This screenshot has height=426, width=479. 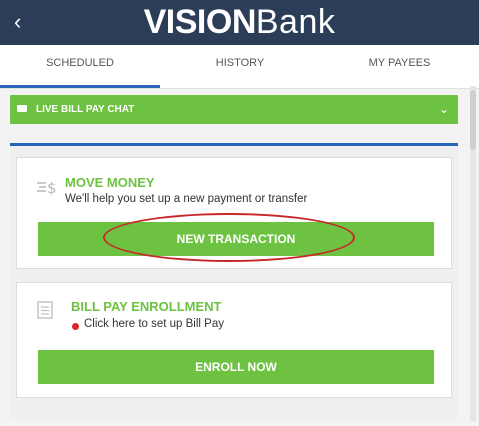 I want to click on tab-label: MY PAYEES, so click(x=399, y=63).